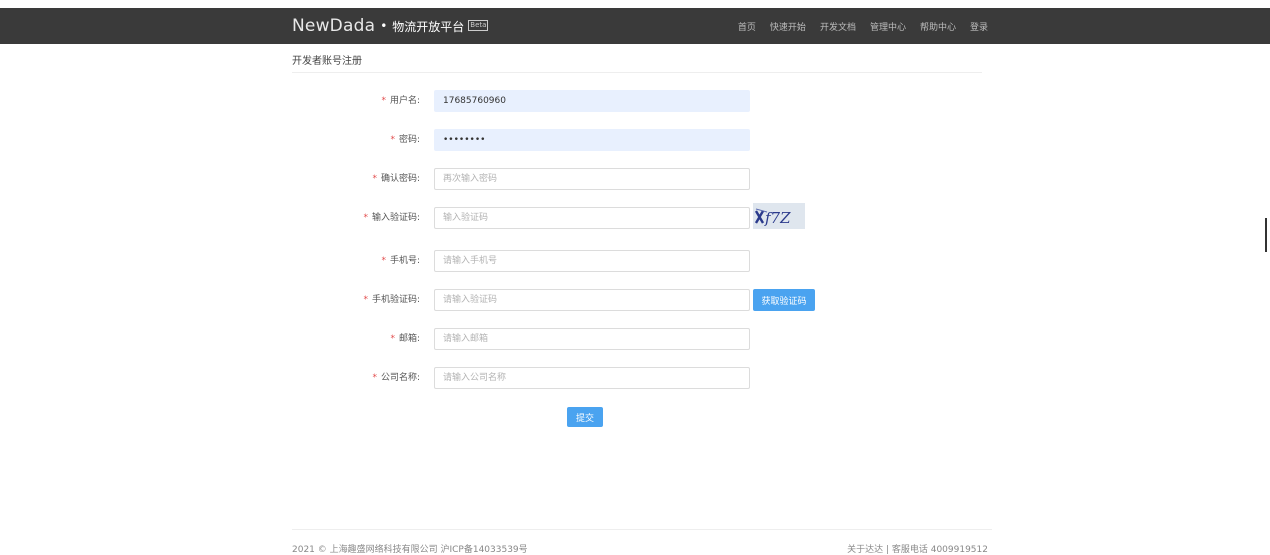 The height and width of the screenshot is (555, 1270). I want to click on beta-badge: Beta, so click(478, 25).